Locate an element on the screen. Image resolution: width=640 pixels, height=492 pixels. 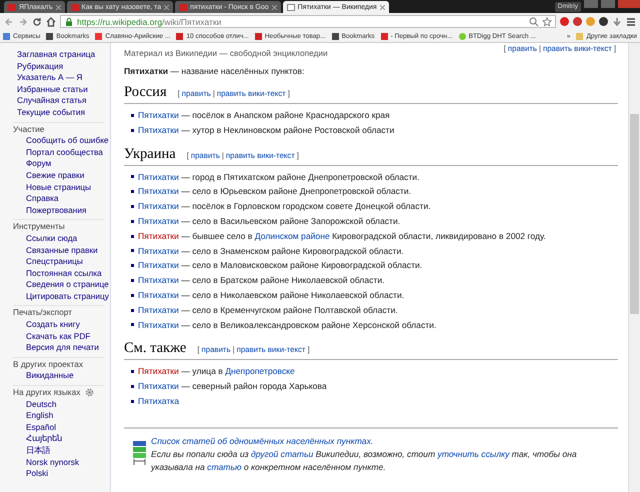
sidebar-link: Постоянная ссылка is located at coordinates (55, 274).